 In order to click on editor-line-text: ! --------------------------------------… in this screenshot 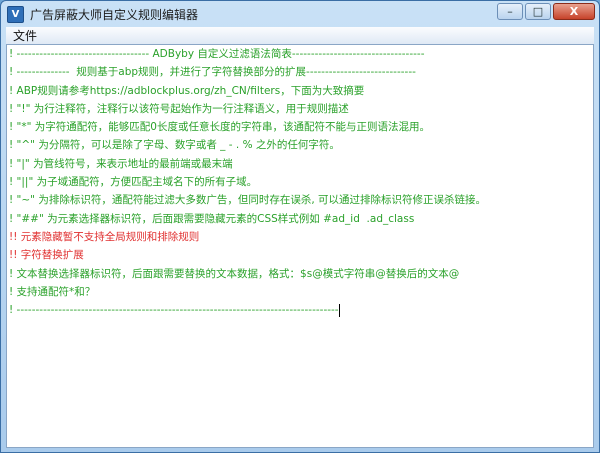, I will do `click(174, 310)`.